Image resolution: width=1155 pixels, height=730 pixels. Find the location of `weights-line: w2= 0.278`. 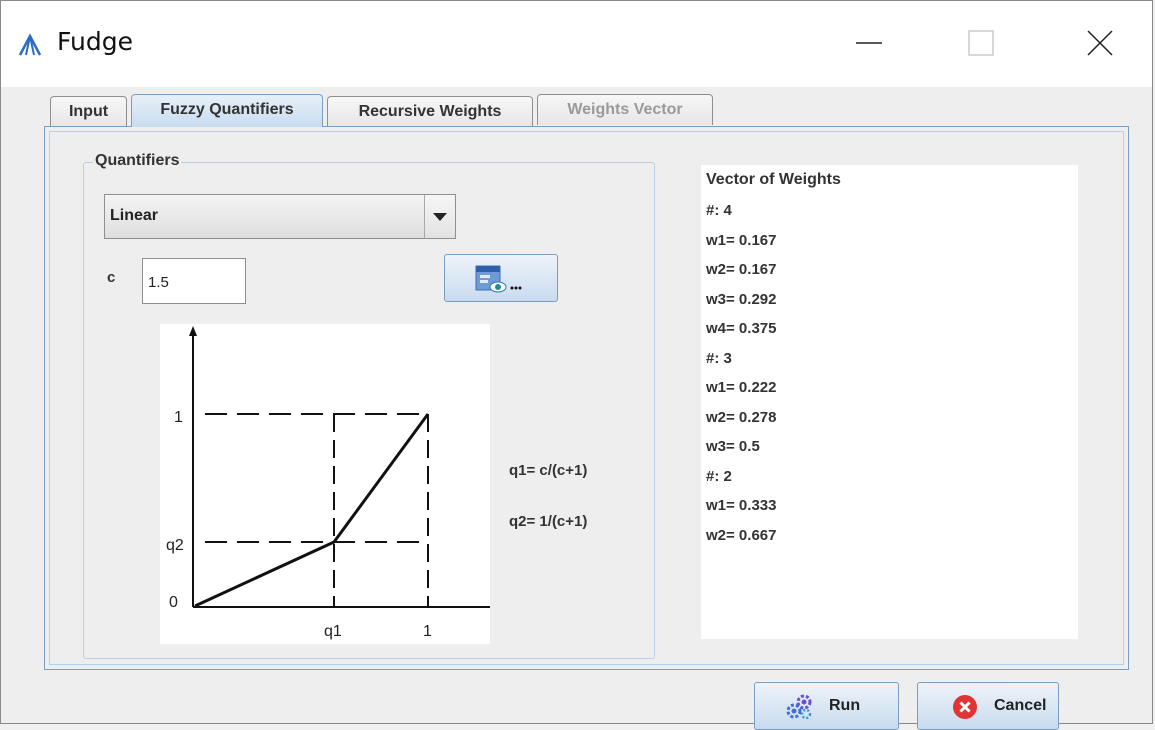

weights-line: w2= 0.278 is located at coordinates (741, 417).